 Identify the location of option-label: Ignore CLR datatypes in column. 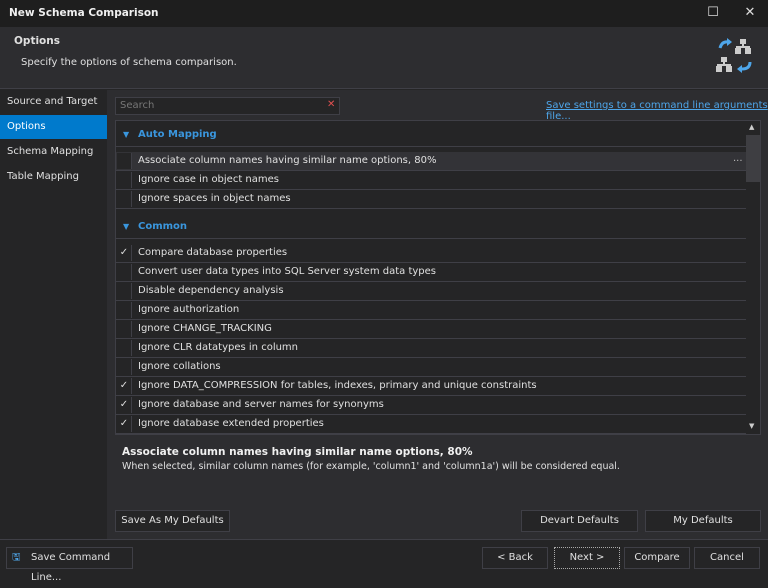
(218, 347).